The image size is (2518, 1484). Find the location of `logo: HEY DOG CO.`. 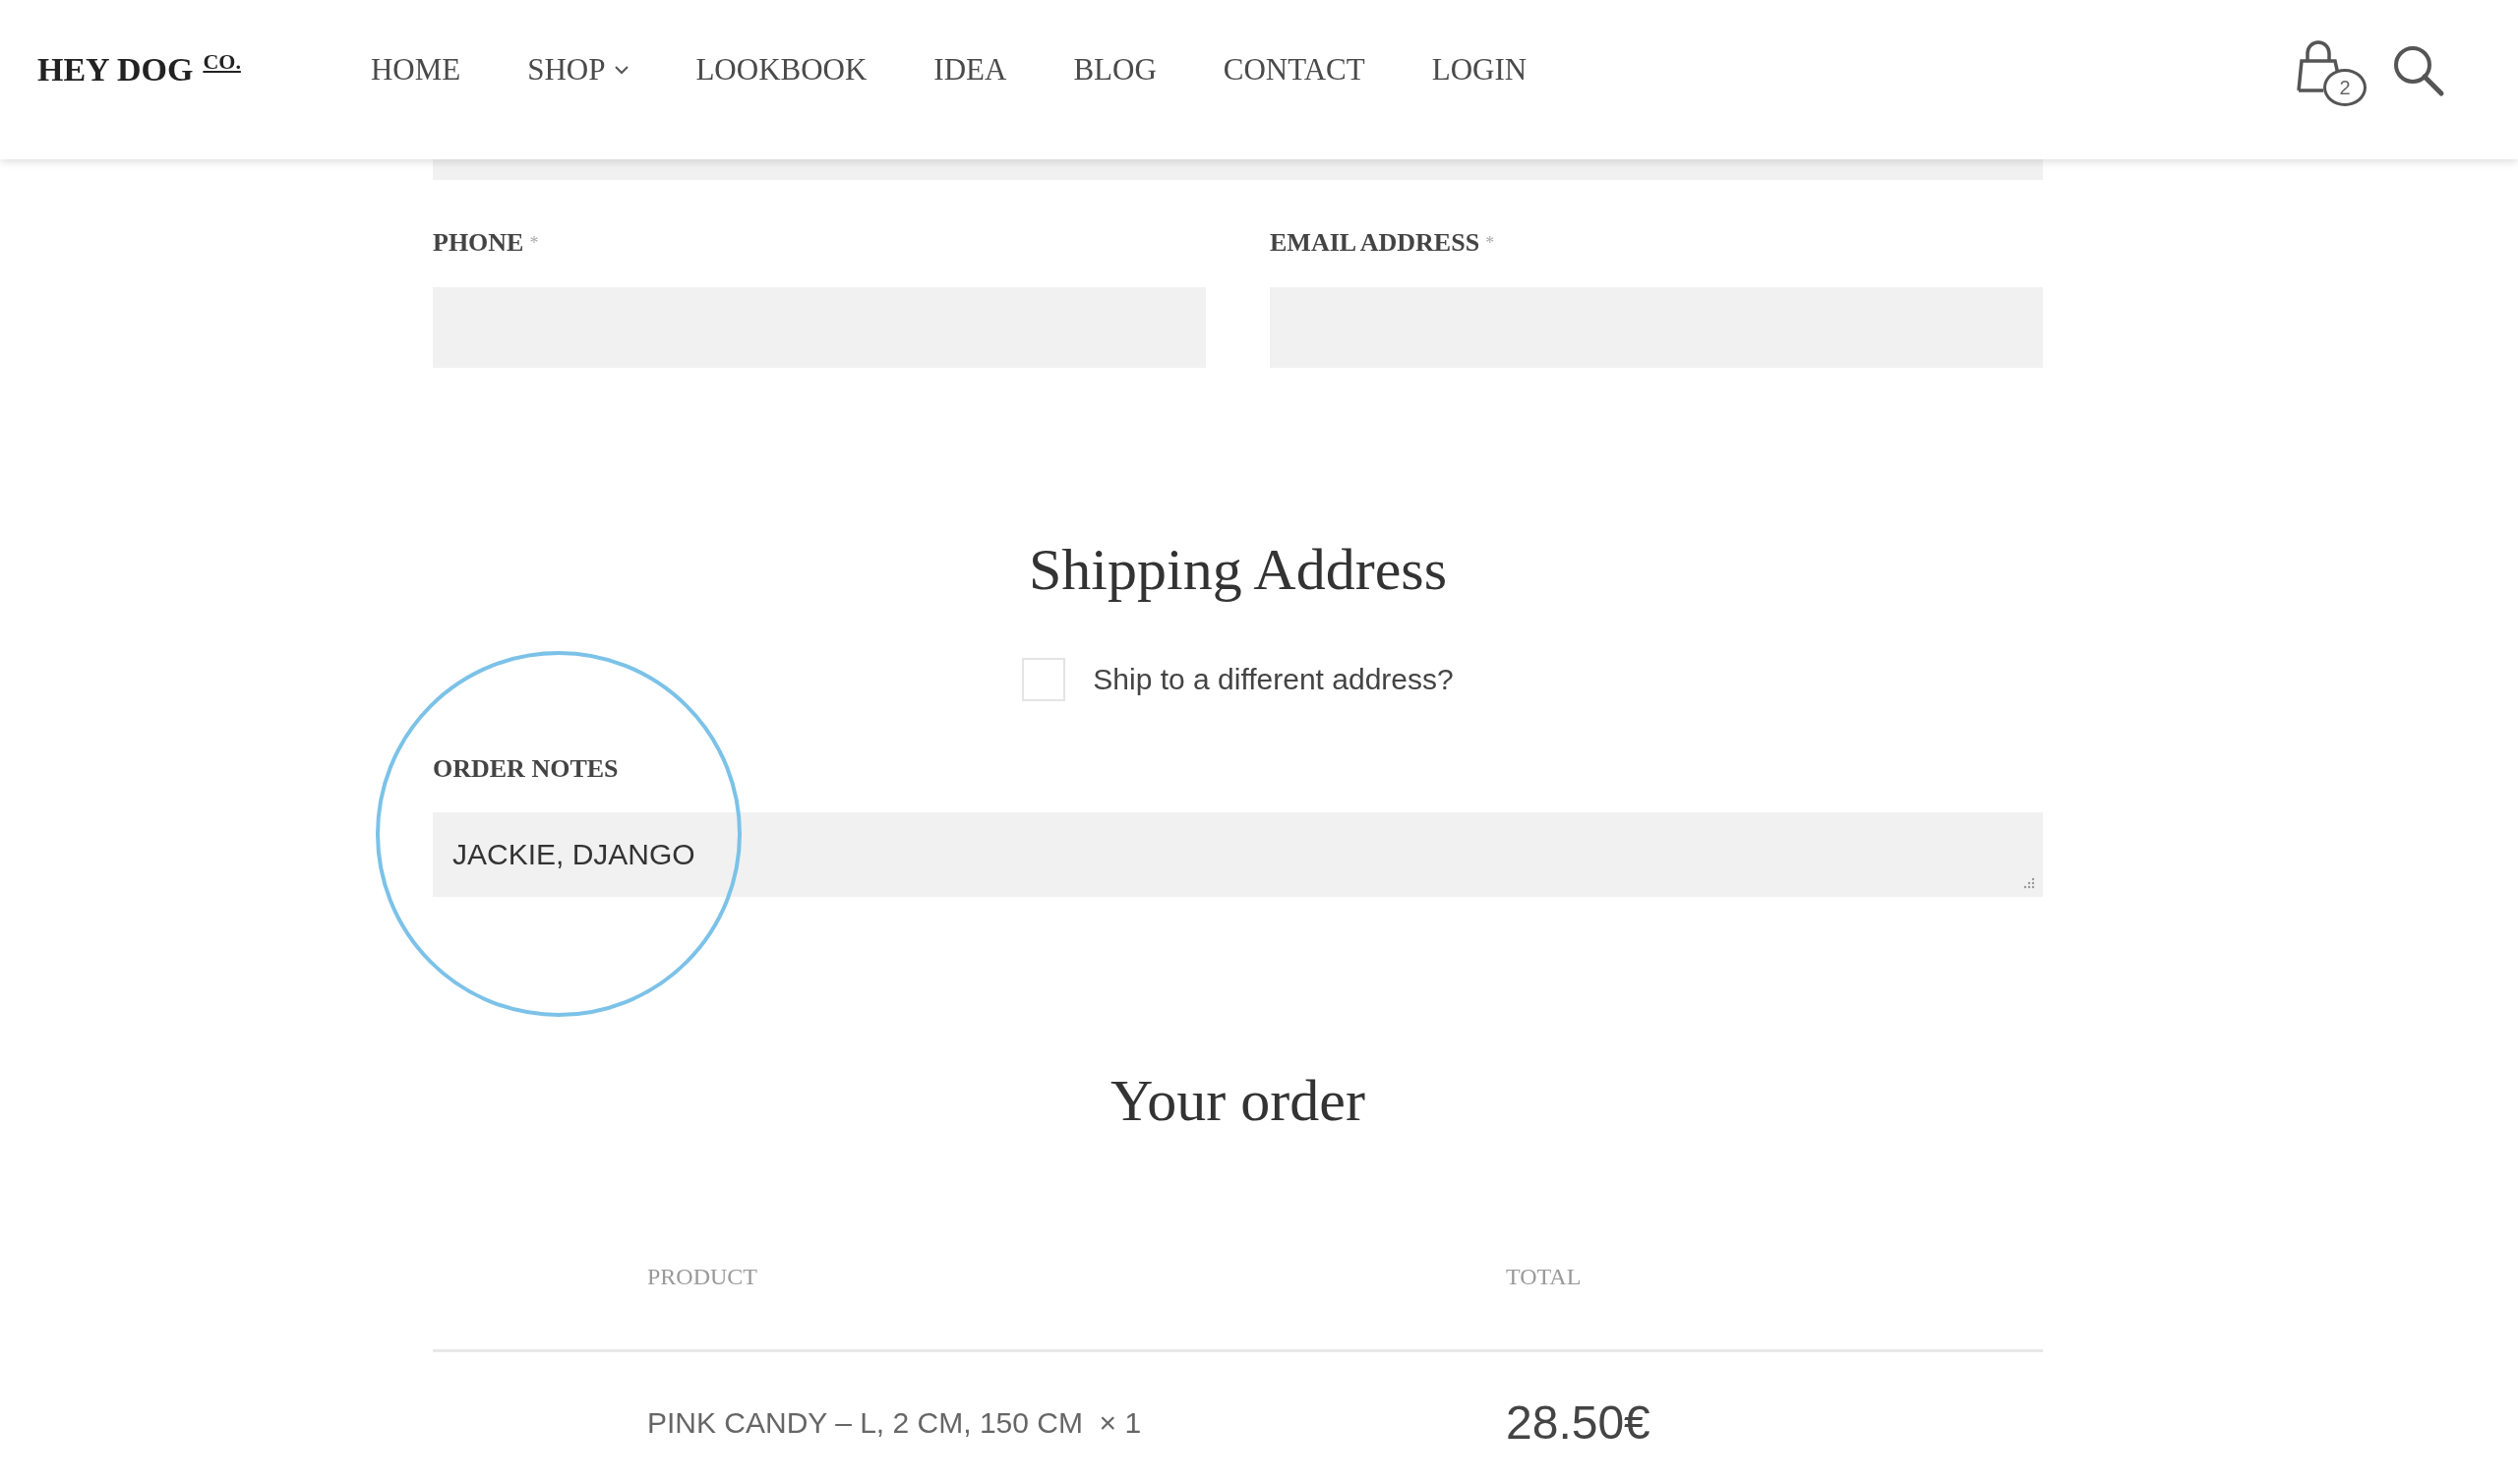

logo: HEY DOG CO. is located at coordinates (139, 70).